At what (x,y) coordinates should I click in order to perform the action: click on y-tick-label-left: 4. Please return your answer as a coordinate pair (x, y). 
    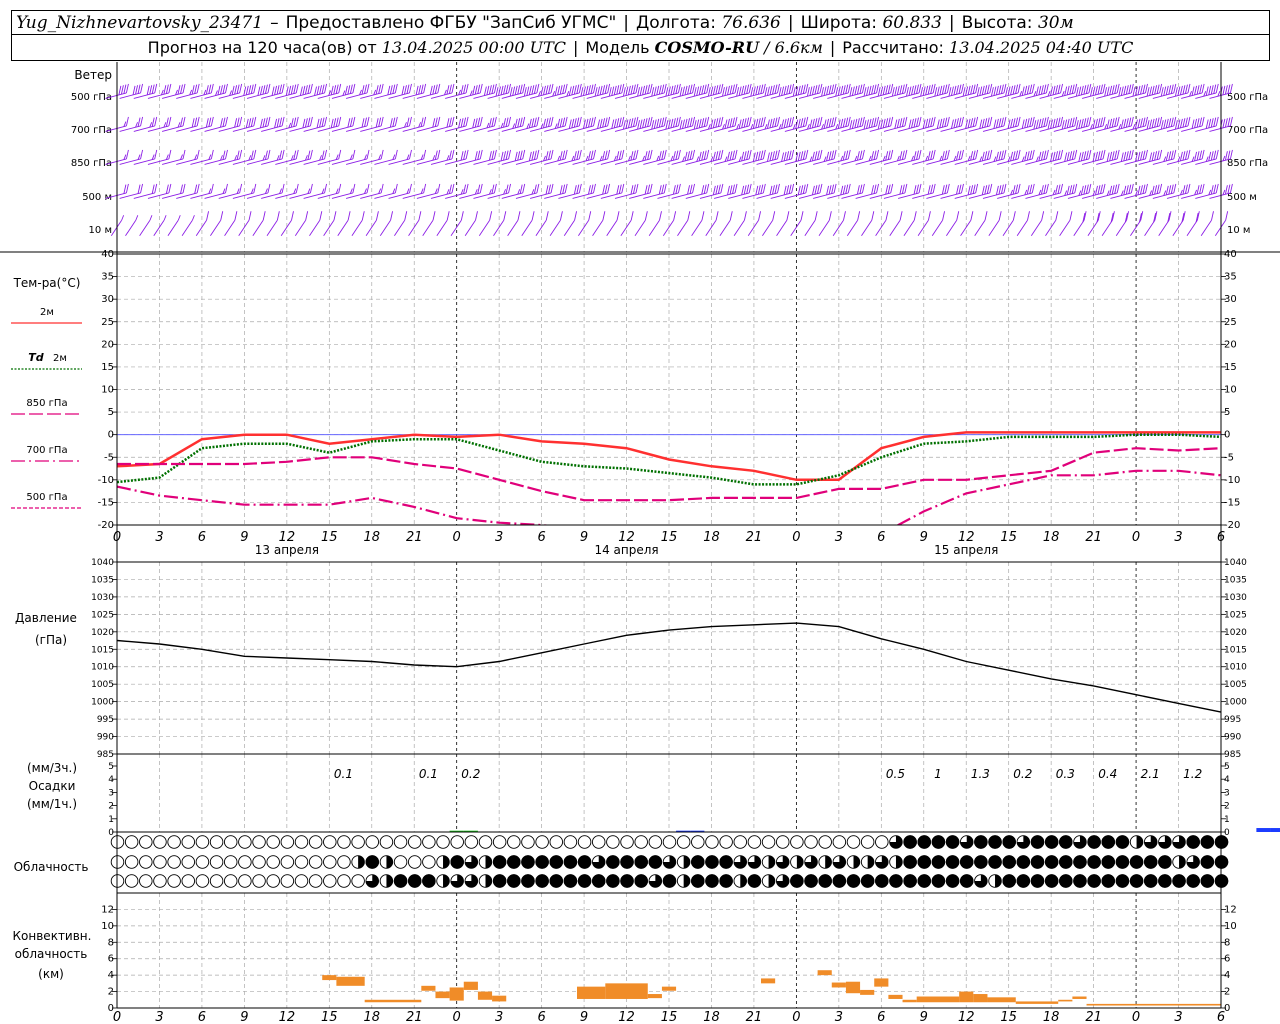
    Looking at the image, I should click on (111, 780).